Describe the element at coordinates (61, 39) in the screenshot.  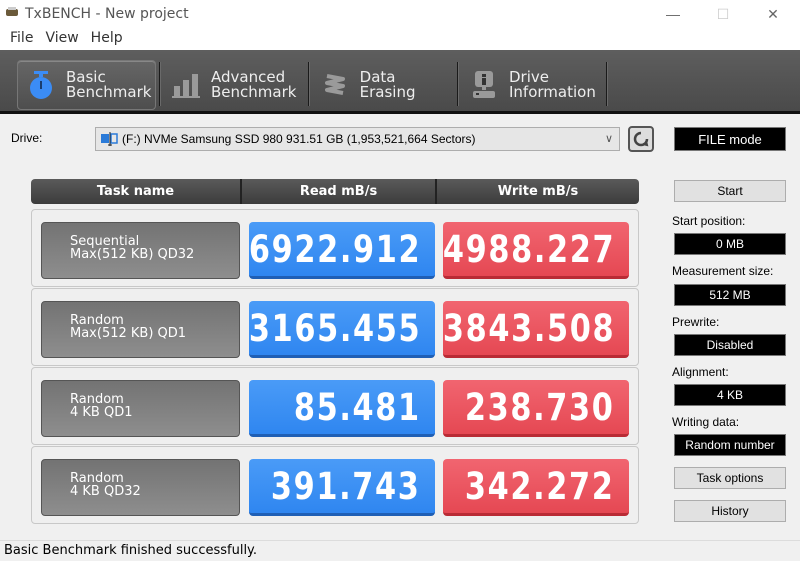
I see `menu-view: View` at that location.